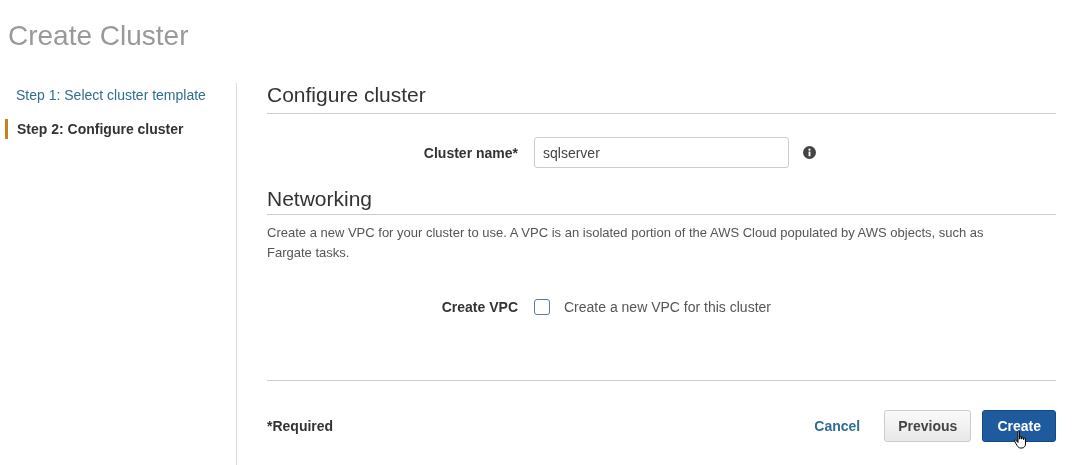 The height and width of the screenshot is (465, 1085). Describe the element at coordinates (98, 36) in the screenshot. I see `page-title: Create Cluster` at that location.